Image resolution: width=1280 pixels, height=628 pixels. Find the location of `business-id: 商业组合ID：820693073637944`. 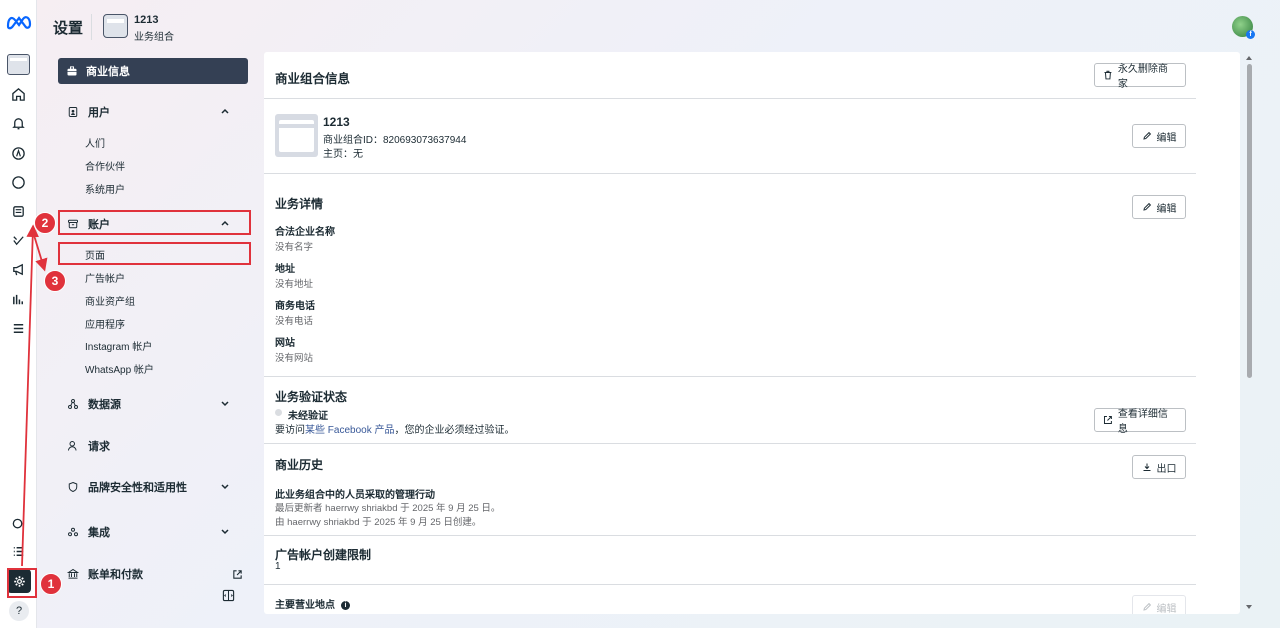

business-id: 商业组合ID：820693073637944 is located at coordinates (395, 140).